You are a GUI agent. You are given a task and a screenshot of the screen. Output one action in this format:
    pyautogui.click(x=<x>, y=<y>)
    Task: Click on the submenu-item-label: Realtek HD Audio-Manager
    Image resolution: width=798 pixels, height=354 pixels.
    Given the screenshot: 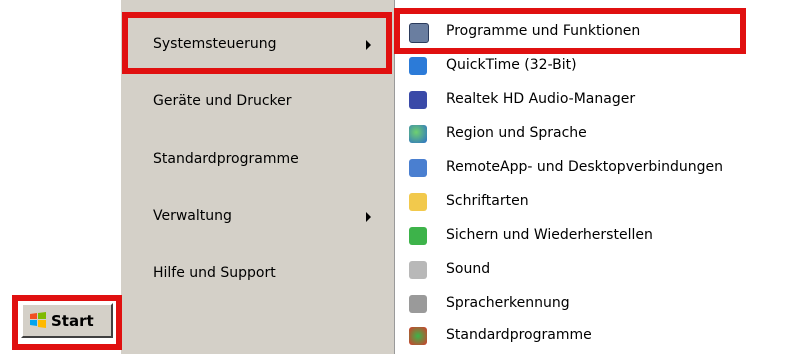 What is the action you would take?
    pyautogui.click(x=541, y=99)
    